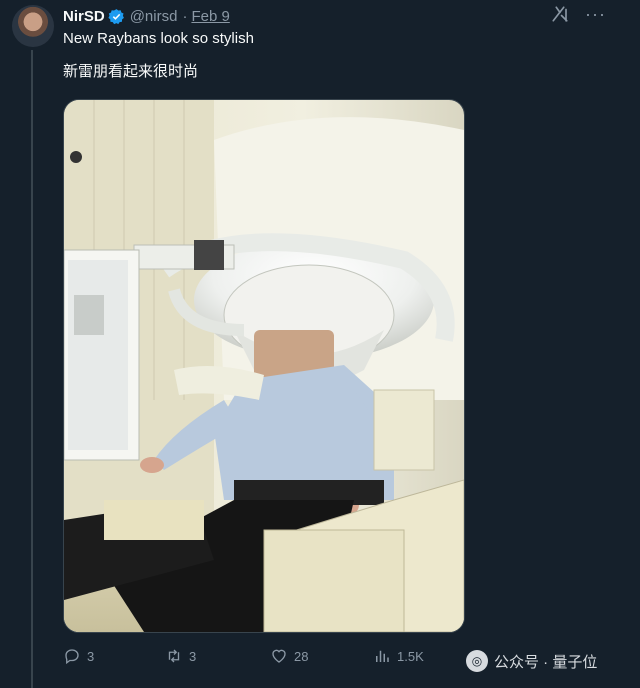 Image resolution: width=640 pixels, height=688 pixels. What do you see at coordinates (154, 16) in the screenshot?
I see `author-handle: @nirsd` at bounding box center [154, 16].